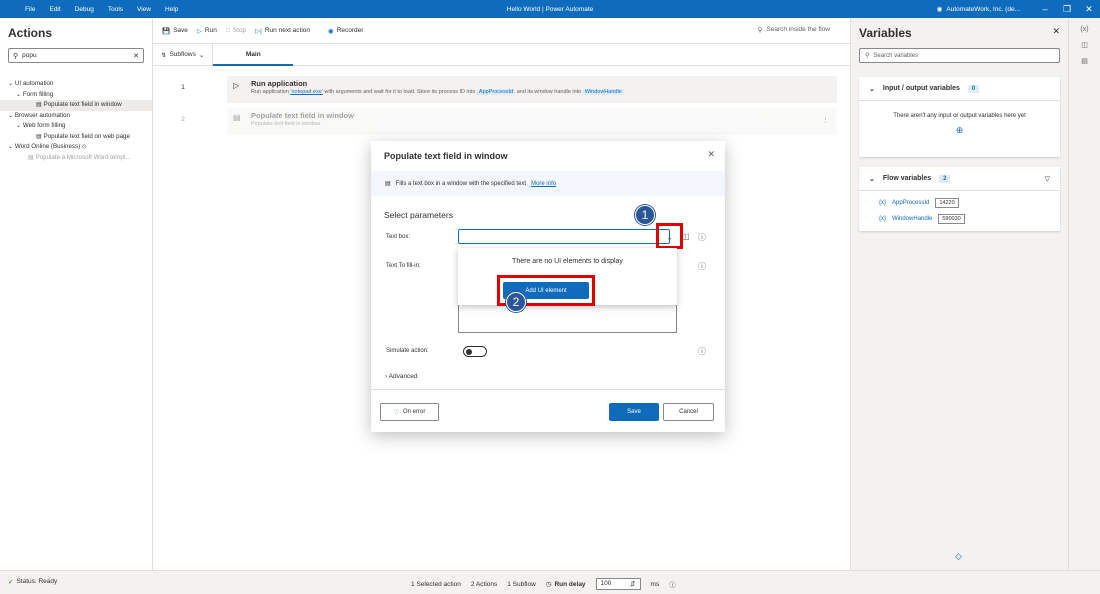 Image resolution: width=1100 pixels, height=594 pixels. I want to click on diamond-icon: ◇, so click(84, 146).